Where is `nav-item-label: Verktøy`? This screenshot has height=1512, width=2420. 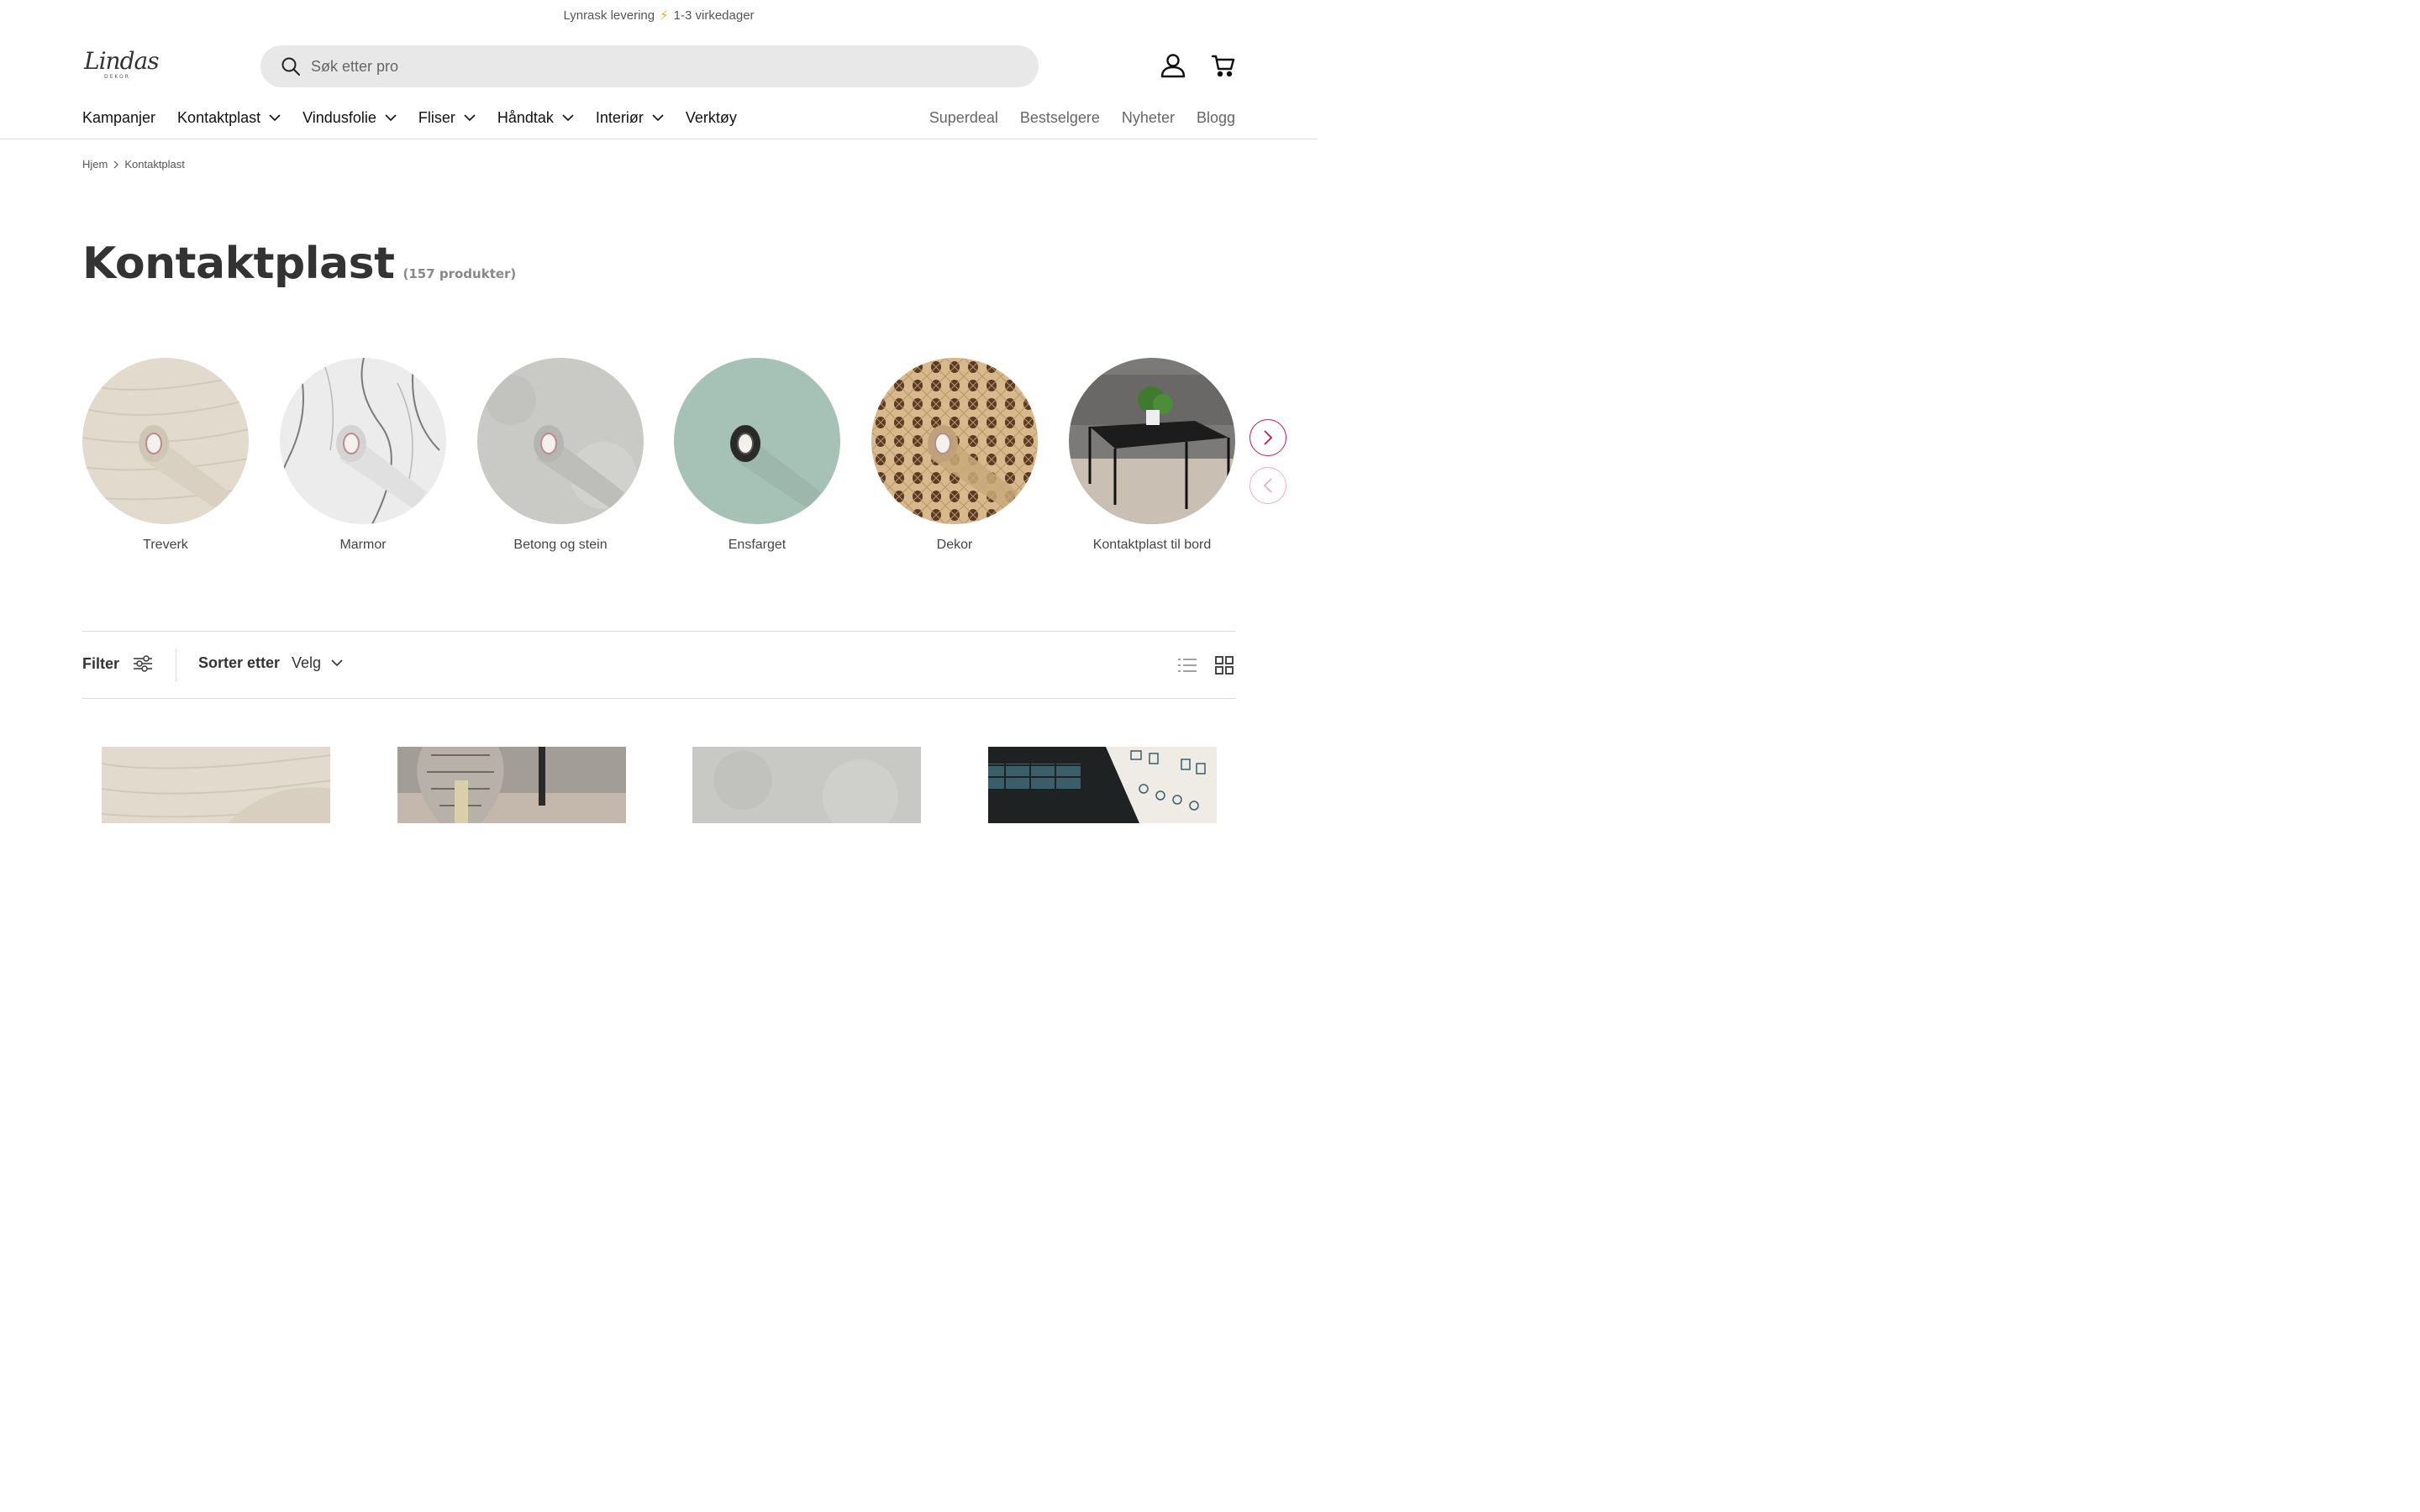 nav-item-label: Verktøy is located at coordinates (711, 117).